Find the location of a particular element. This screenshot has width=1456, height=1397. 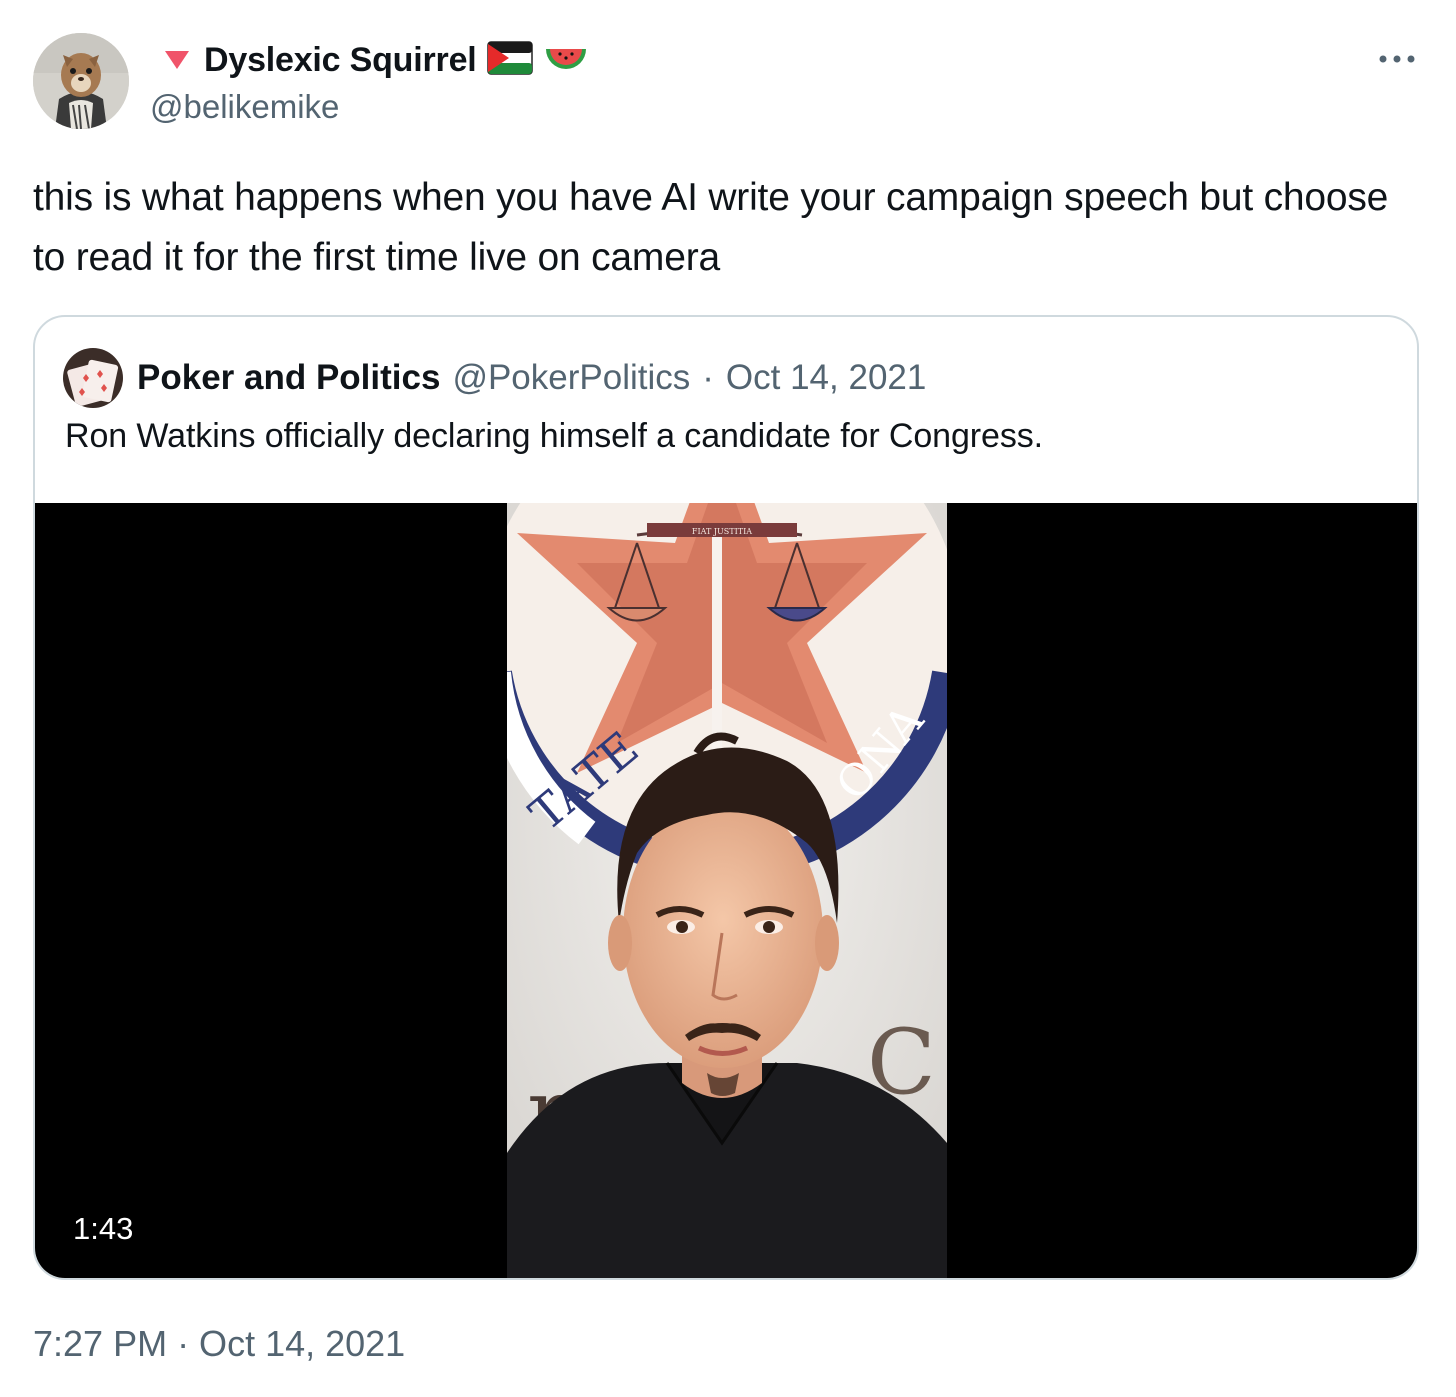

watermelon-icon is located at coordinates (566, 60).